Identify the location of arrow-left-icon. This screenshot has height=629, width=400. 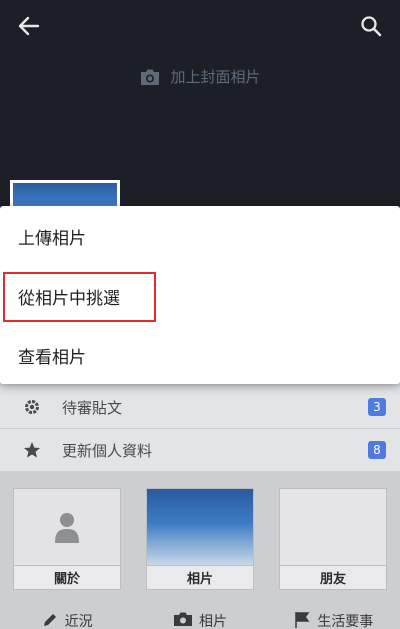
(29, 26).